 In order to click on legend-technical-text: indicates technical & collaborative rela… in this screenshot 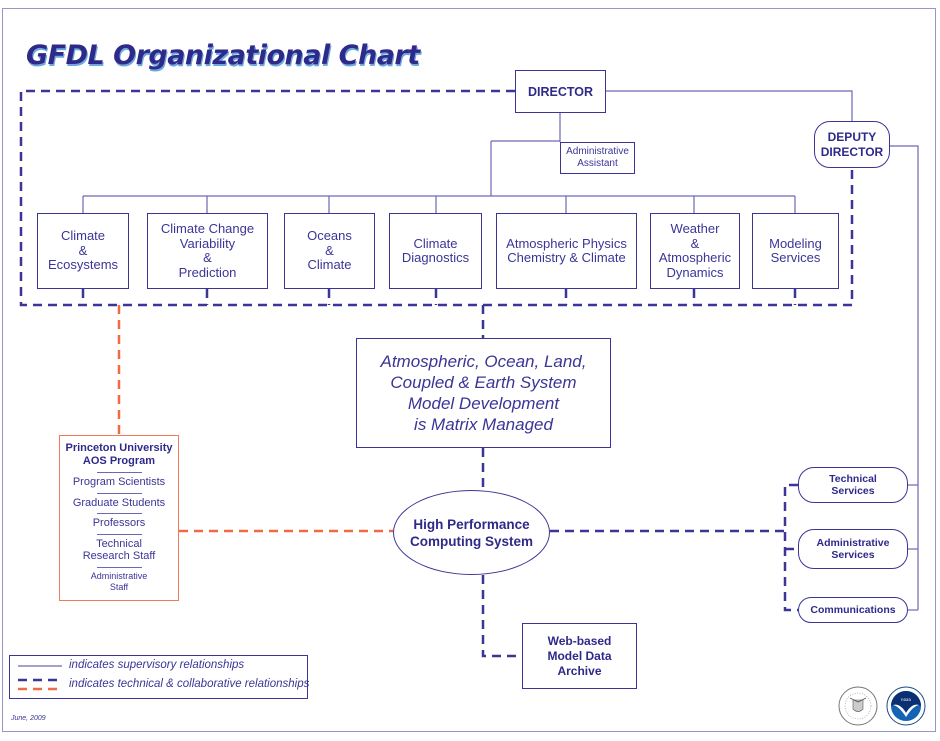, I will do `click(189, 684)`.